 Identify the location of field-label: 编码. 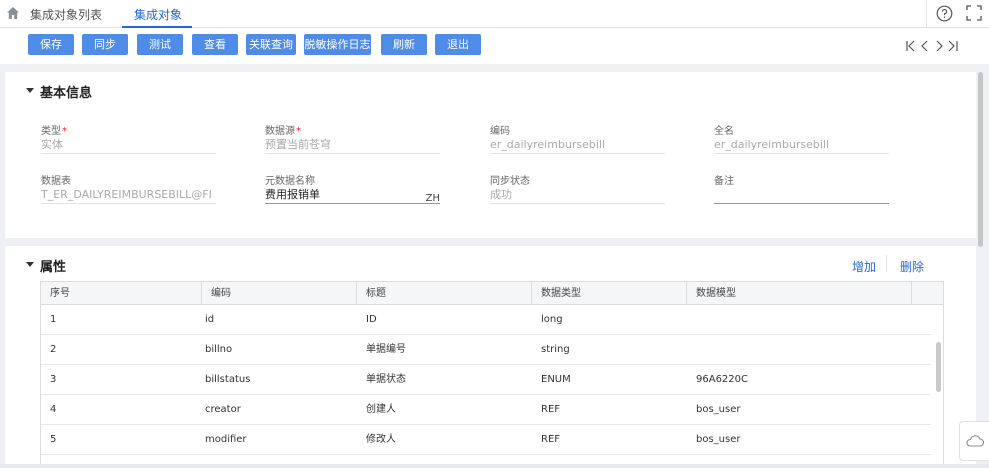
(500, 131).